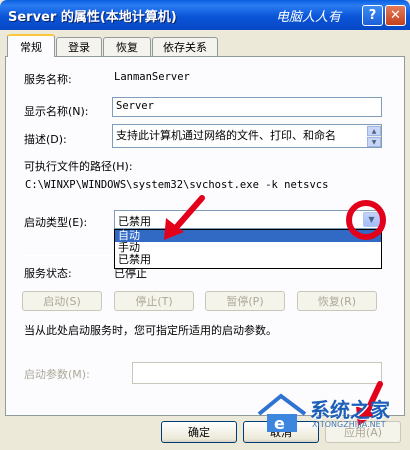  I want to click on close-icon: ✕, so click(395, 15).